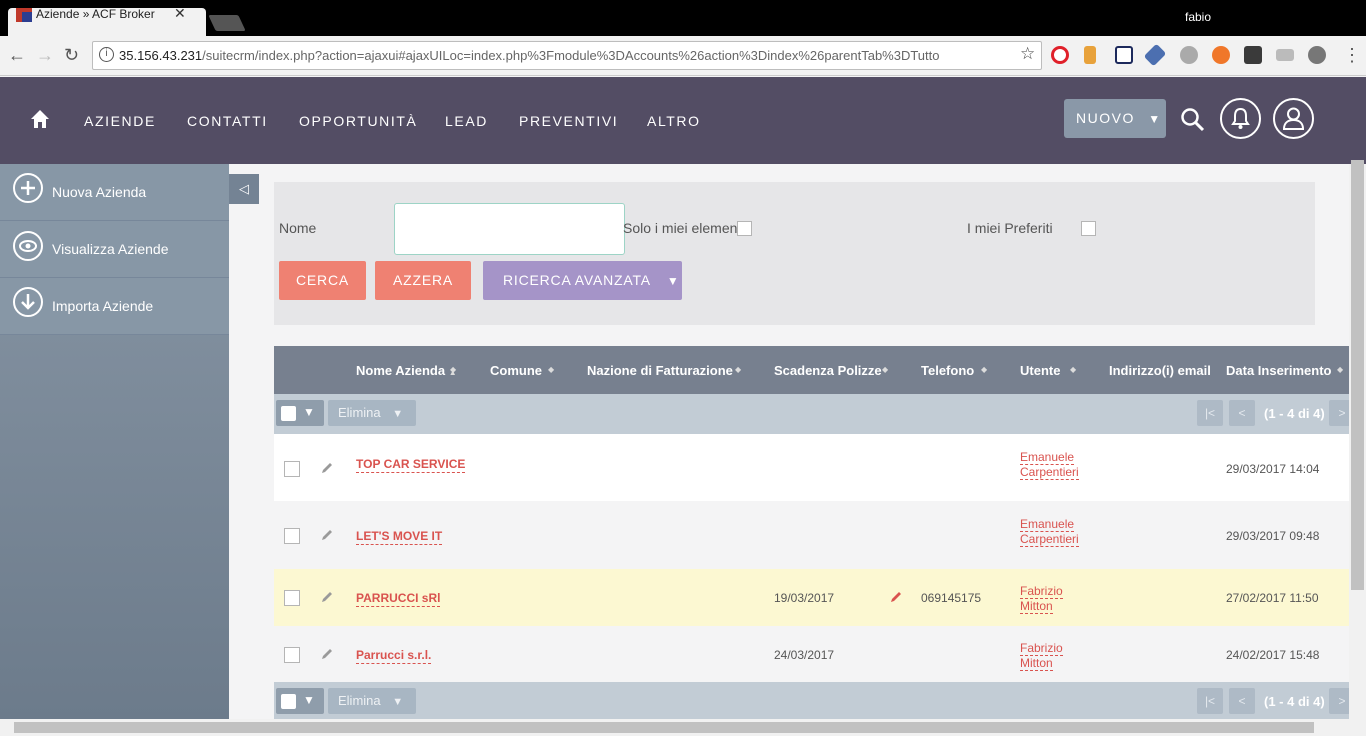  Describe the element at coordinates (28, 188) in the screenshot. I see `plus-icon` at that location.